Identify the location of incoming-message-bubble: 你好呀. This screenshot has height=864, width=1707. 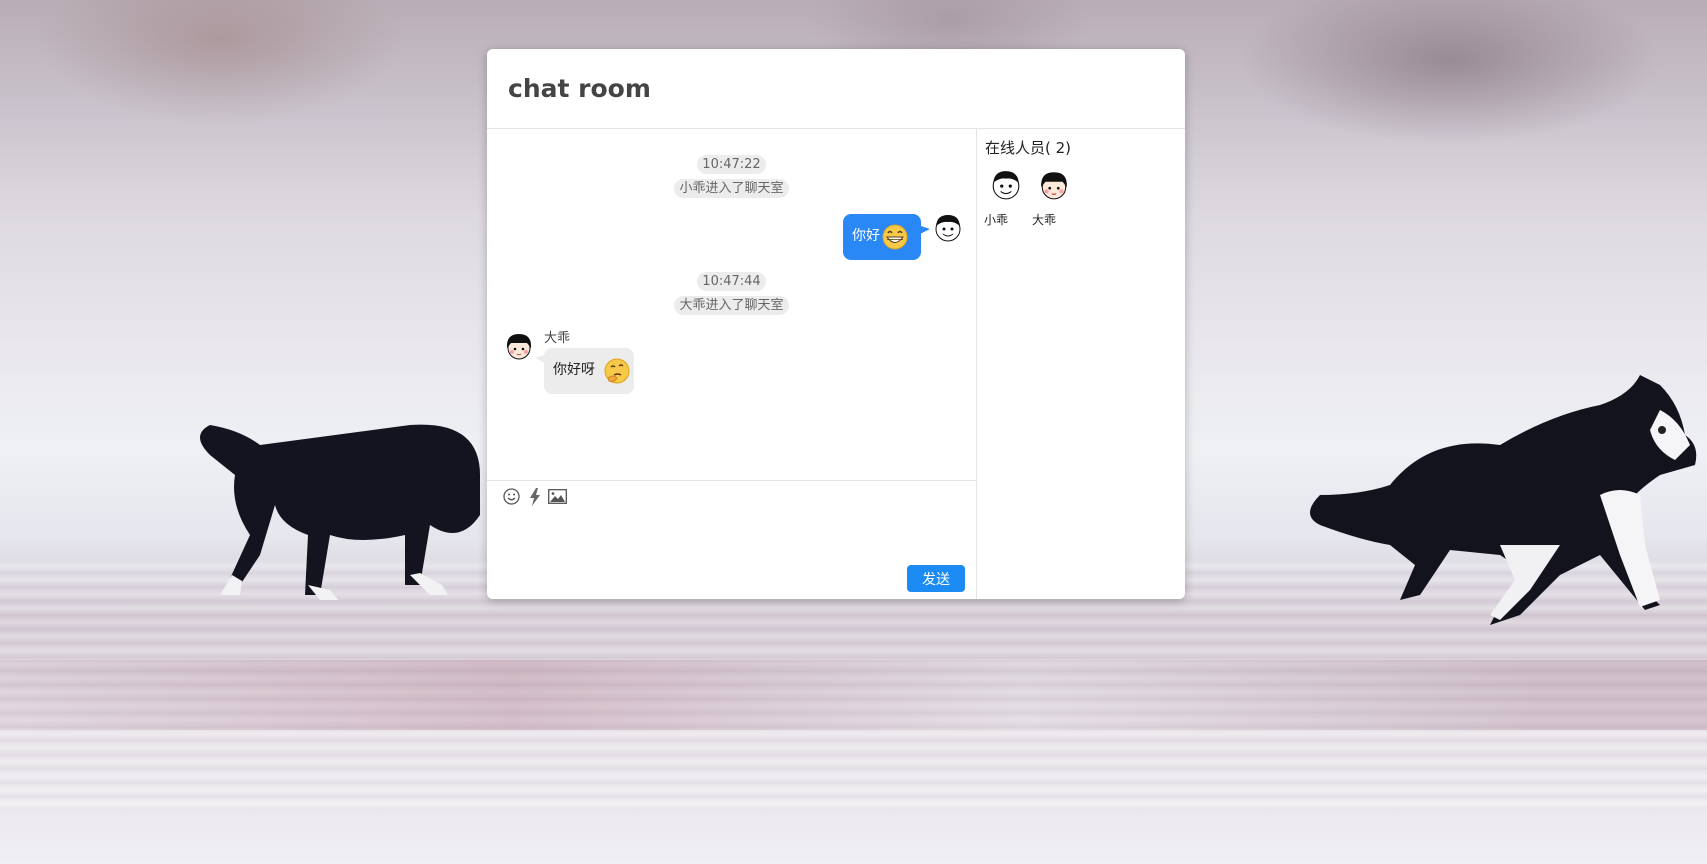
(584, 371).